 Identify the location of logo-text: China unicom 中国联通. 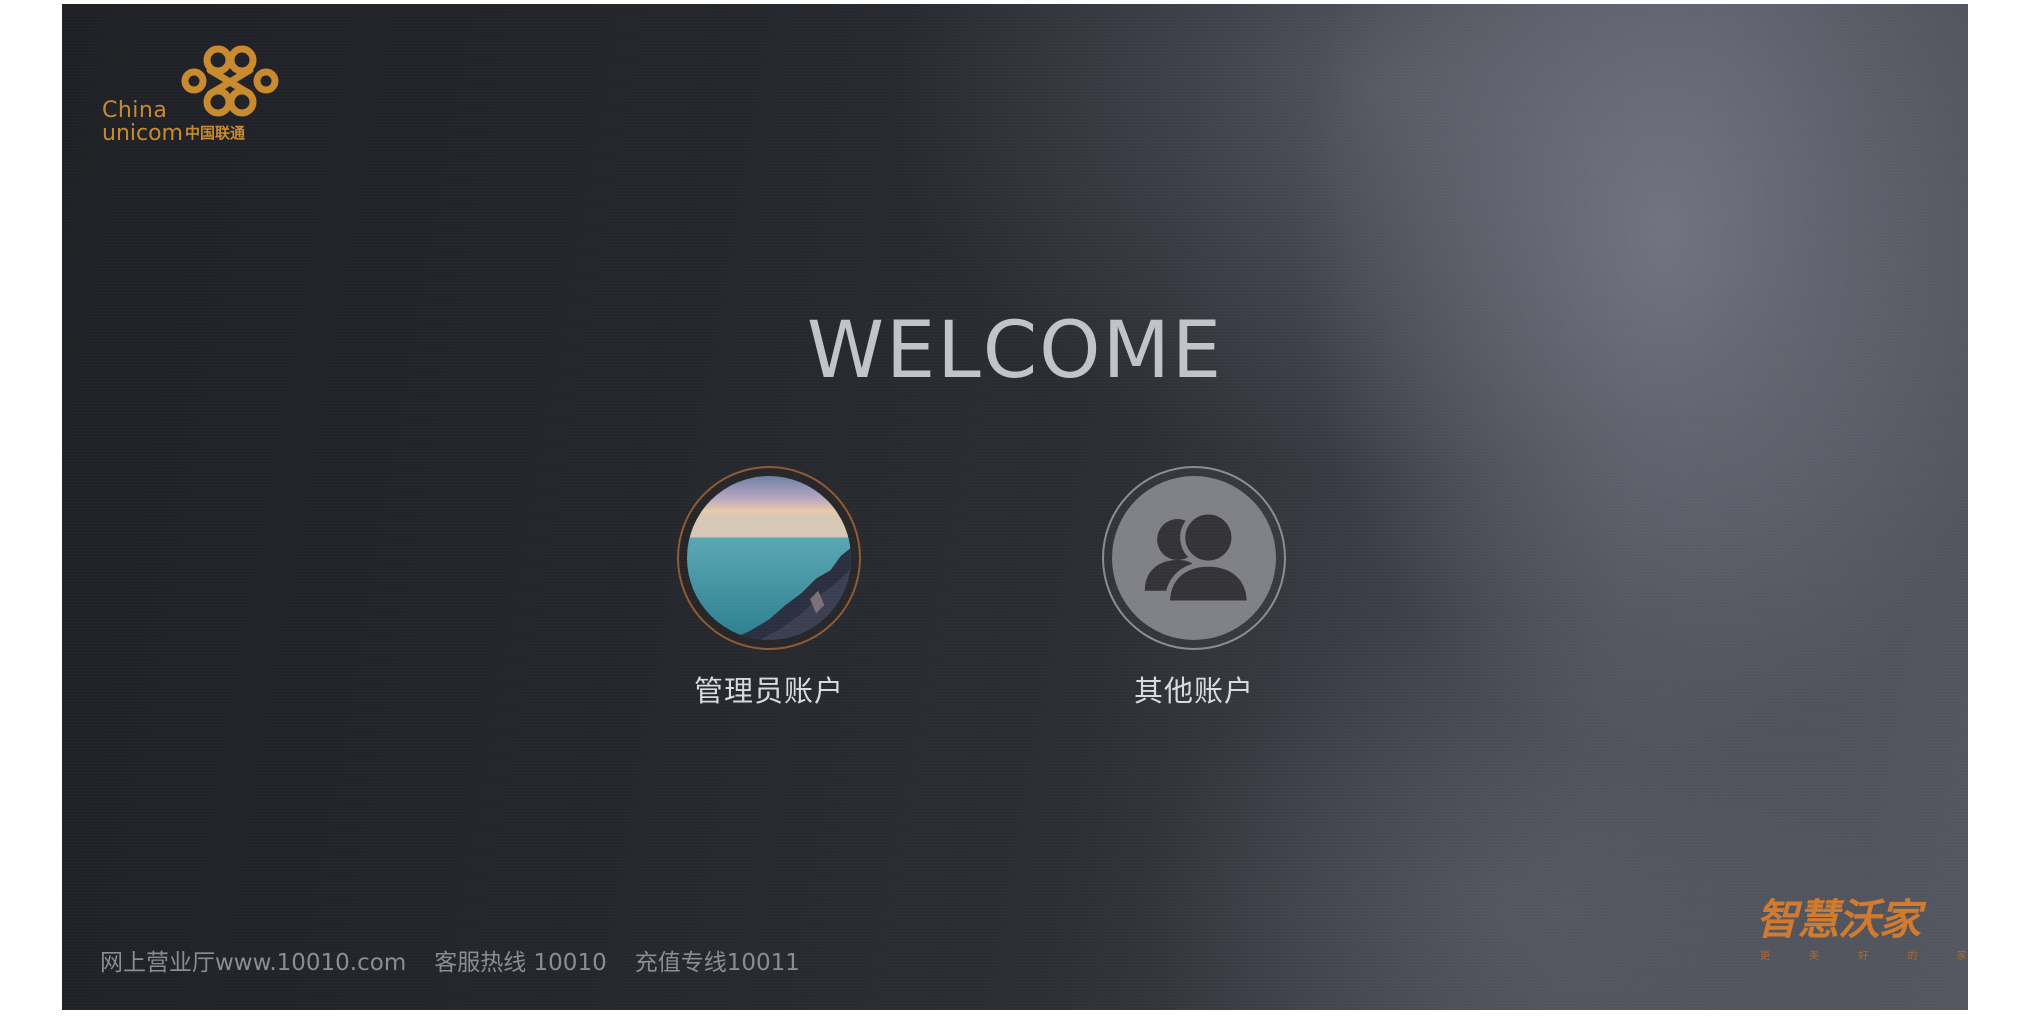
(173, 122).